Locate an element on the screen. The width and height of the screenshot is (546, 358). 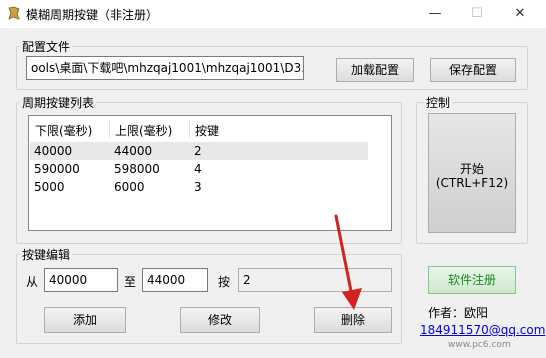
list-row: 40000 44000 2 is located at coordinates (199, 151).